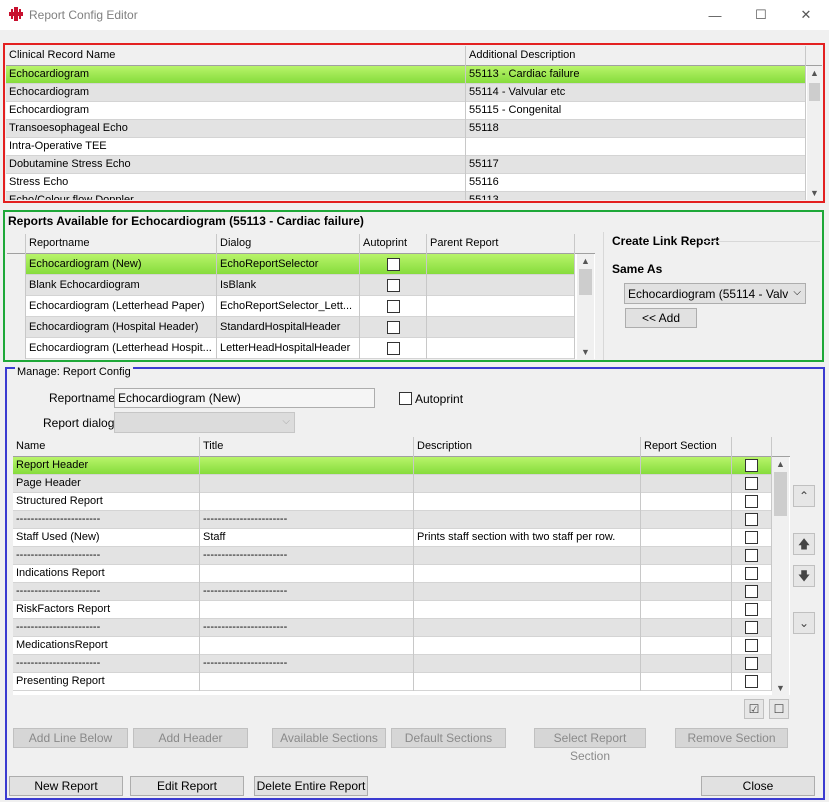 Image resolution: width=829 pixels, height=802 pixels. Describe the element at coordinates (329, 738) in the screenshot. I see `available-sections-button: Available Sections` at that location.